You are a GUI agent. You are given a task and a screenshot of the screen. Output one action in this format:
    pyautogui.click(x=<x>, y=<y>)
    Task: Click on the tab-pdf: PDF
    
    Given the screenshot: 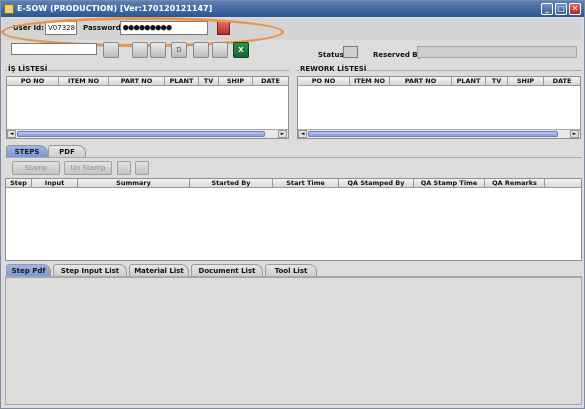 What is the action you would take?
    pyautogui.click(x=67, y=151)
    